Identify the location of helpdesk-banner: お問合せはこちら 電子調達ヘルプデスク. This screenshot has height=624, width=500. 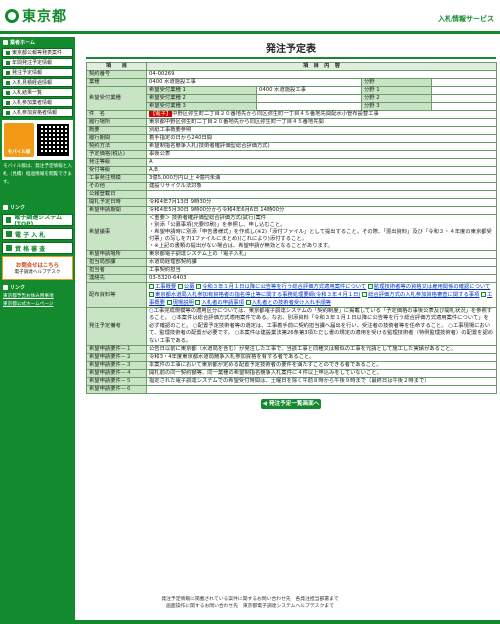
(37, 268).